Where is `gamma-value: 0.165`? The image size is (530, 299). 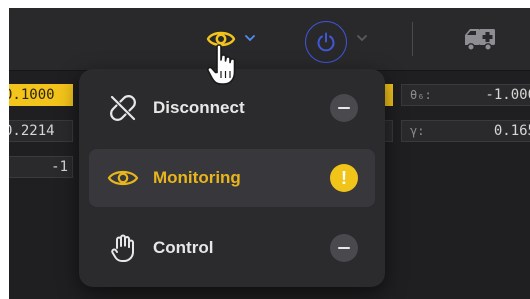
gamma-value: 0.165 is located at coordinates (511, 131).